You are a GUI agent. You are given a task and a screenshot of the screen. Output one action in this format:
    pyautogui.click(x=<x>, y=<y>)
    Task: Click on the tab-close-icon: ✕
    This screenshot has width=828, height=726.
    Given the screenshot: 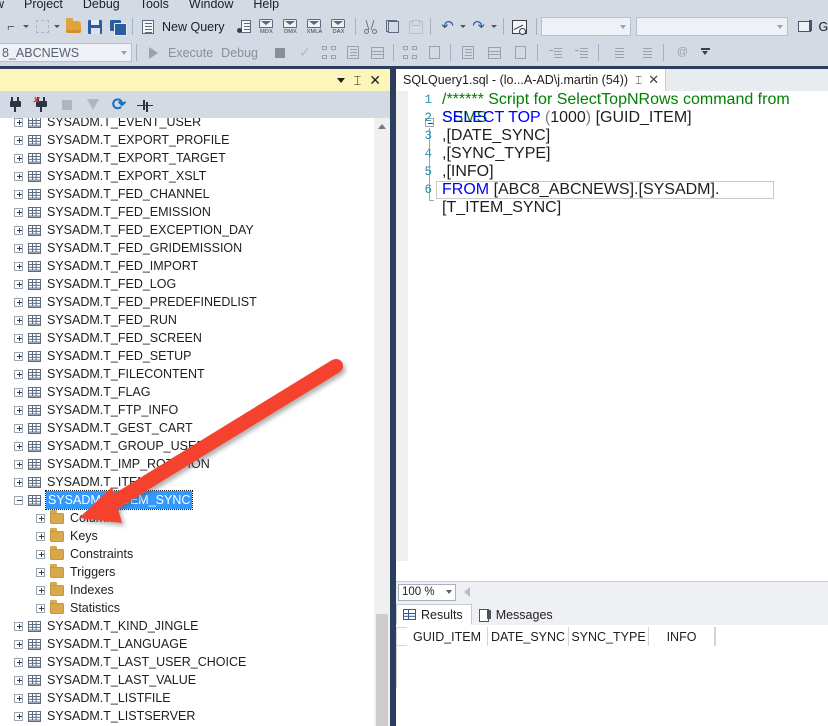 What is the action you would take?
    pyautogui.click(x=653, y=79)
    